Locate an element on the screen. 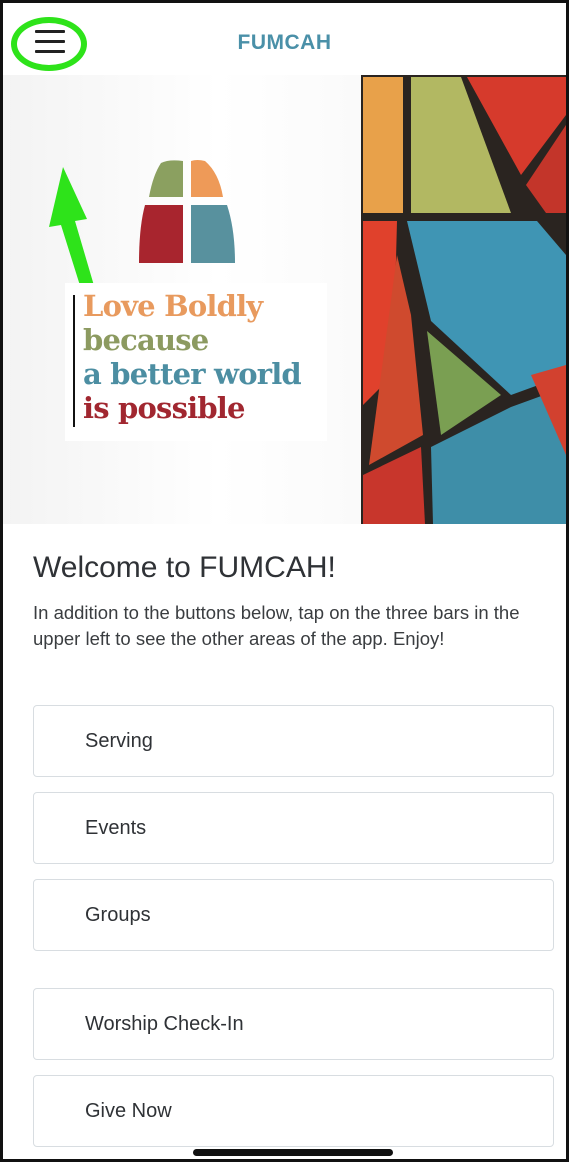 Image resolution: width=569 pixels, height=1162 pixels. top-header: FUMCAH is located at coordinates (284, 39).